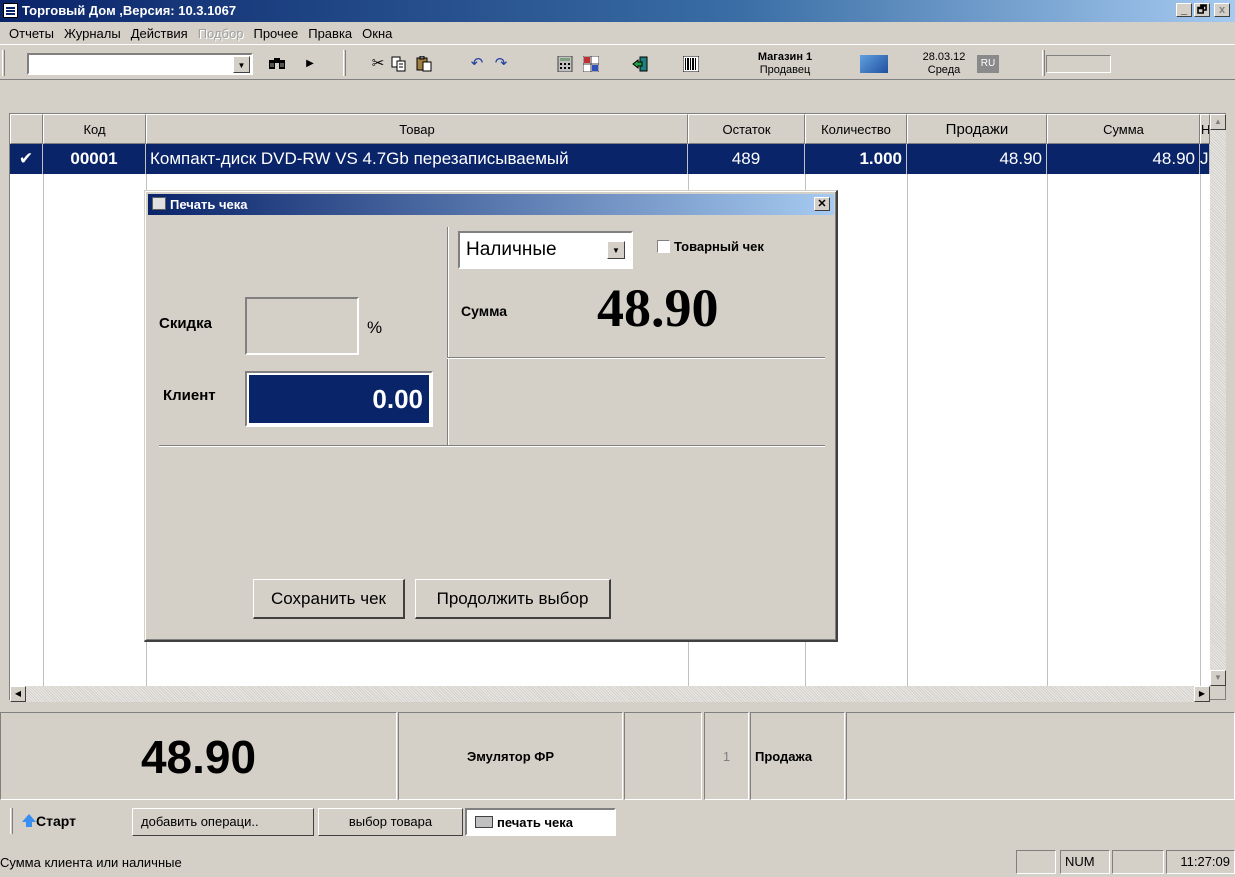 Image resolution: width=1235 pixels, height=877 pixels. Describe the element at coordinates (1205, 129) in the screenshot. I see `col-header-extra: Н` at that location.